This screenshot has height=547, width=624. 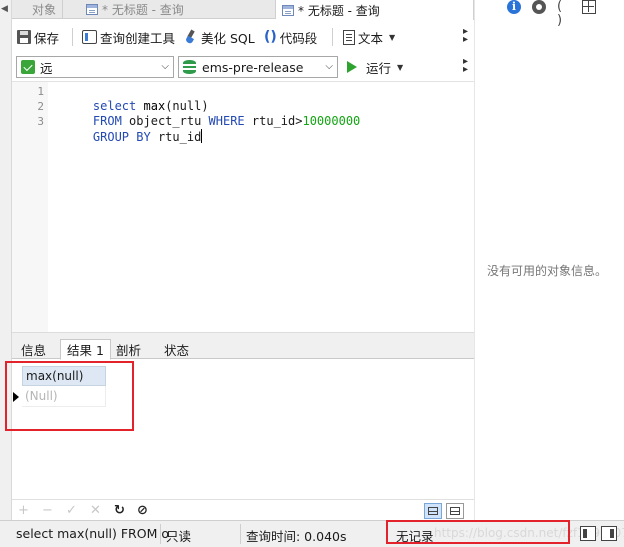 What do you see at coordinates (111, 137) in the screenshot?
I see `code-token-part: GROUP` at bounding box center [111, 137].